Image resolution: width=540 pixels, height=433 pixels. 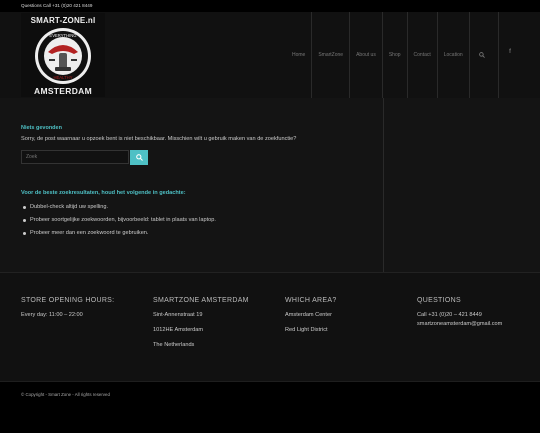 I want to click on top-bar: Questions Call +31 (0)20 421 8449, so click(x=270, y=6).